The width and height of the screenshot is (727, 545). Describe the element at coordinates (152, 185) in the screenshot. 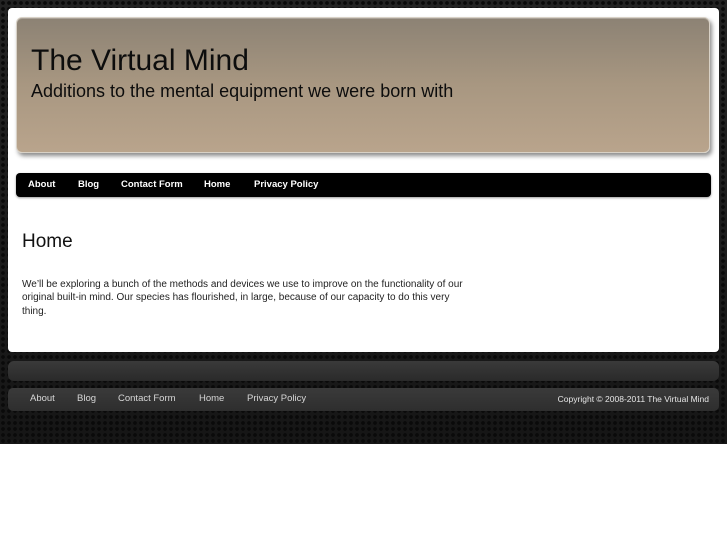

I see `nav-item-contact-form: Contact Form` at that location.